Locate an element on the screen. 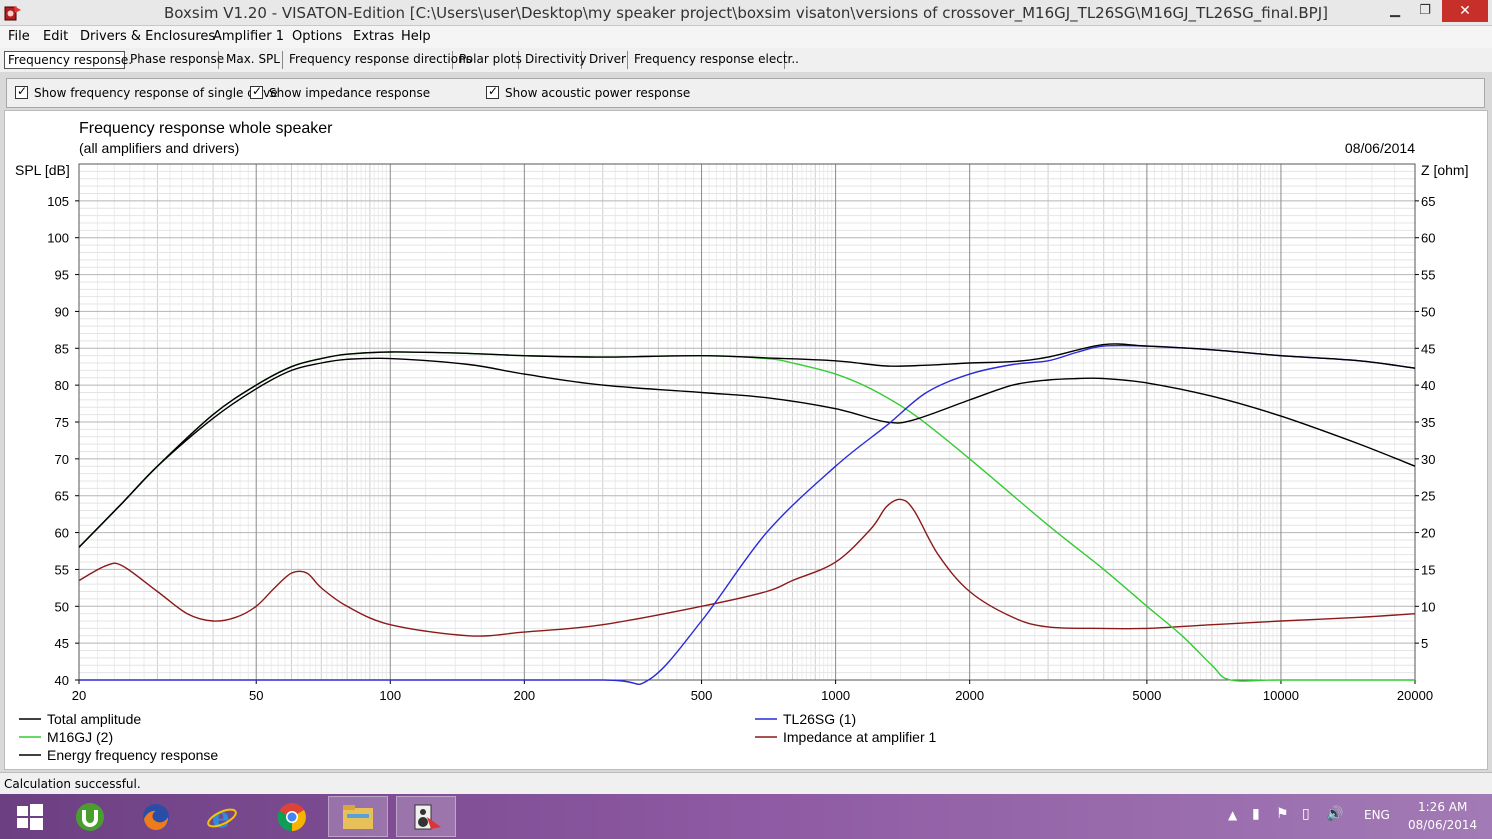  y-tick-label: 95 is located at coordinates (62, 275).